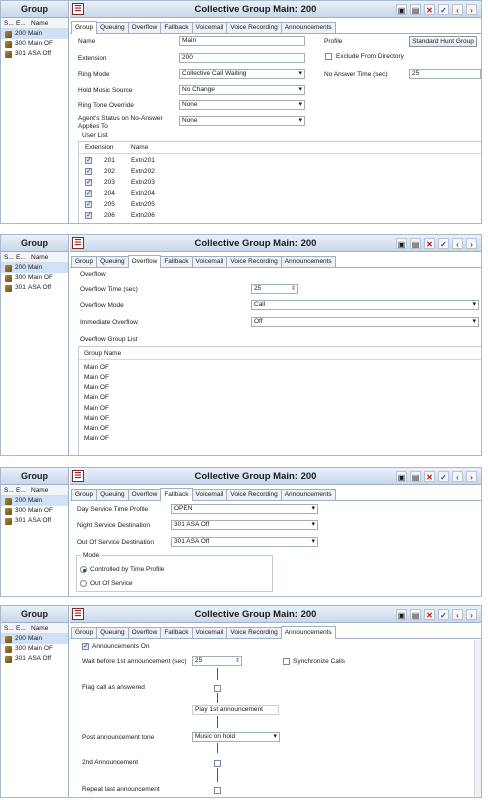  I want to click on name-input: Main, so click(242, 41).